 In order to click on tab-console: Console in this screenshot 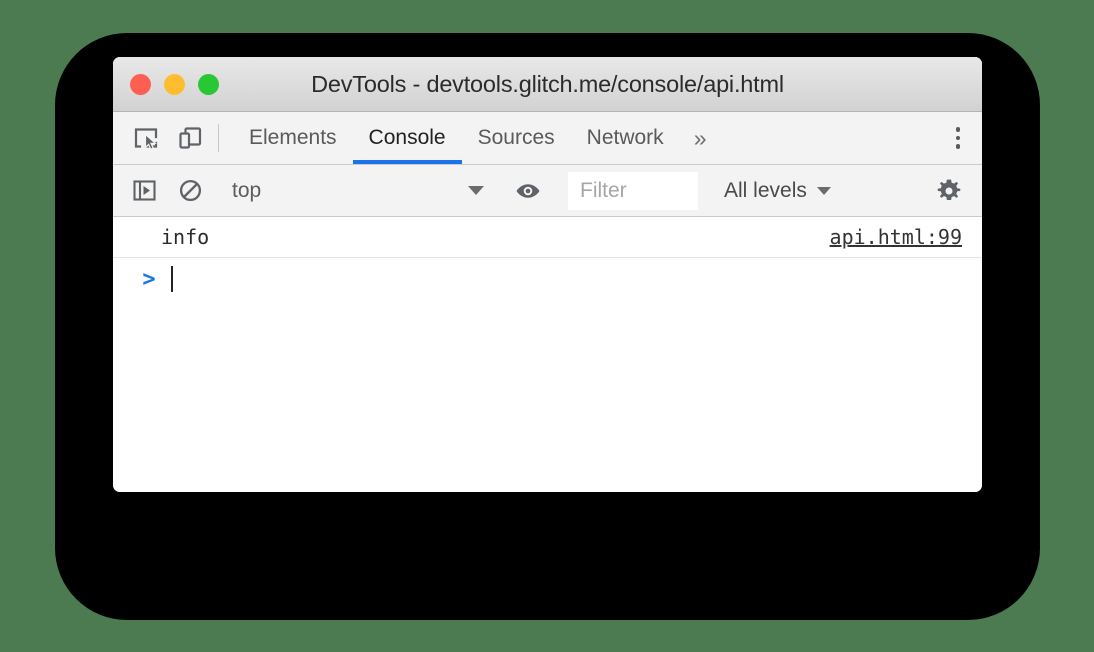, I will do `click(407, 138)`.